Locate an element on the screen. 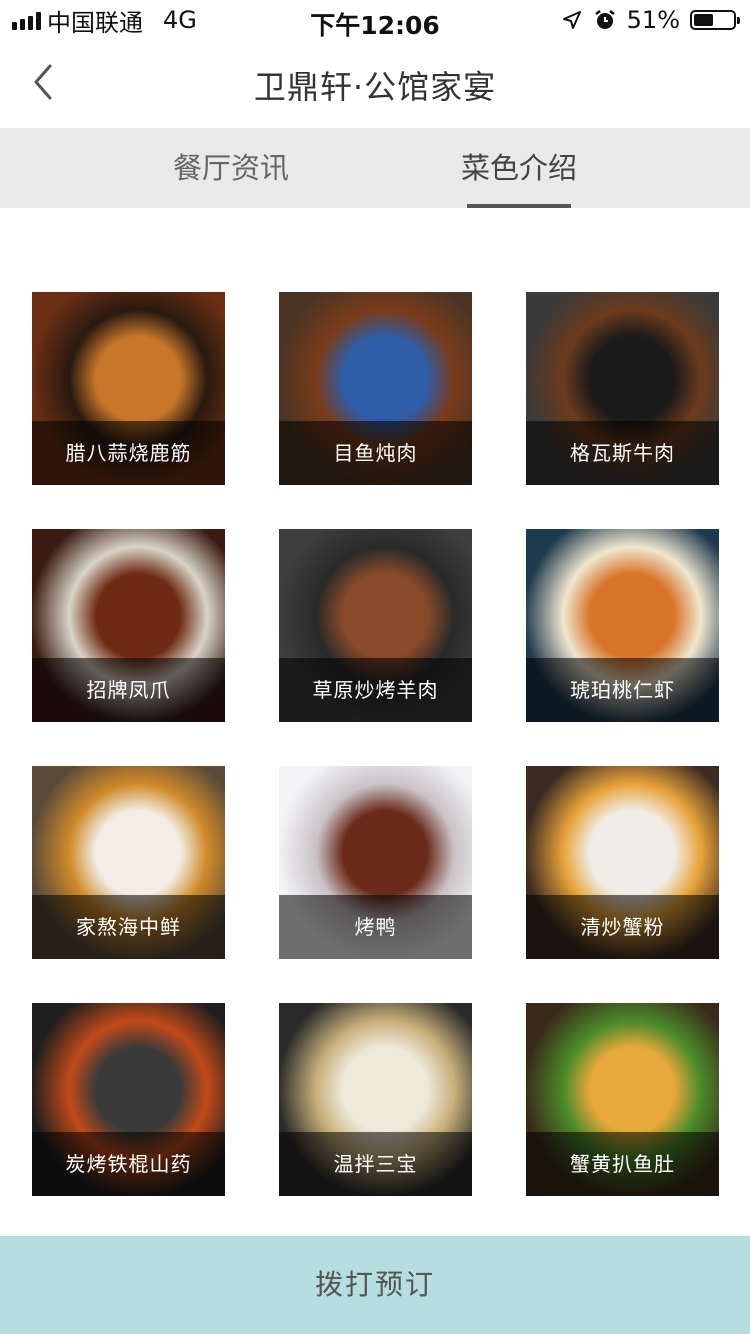 This screenshot has width=750, height=1334. alarm-clock-icon is located at coordinates (604, 19).